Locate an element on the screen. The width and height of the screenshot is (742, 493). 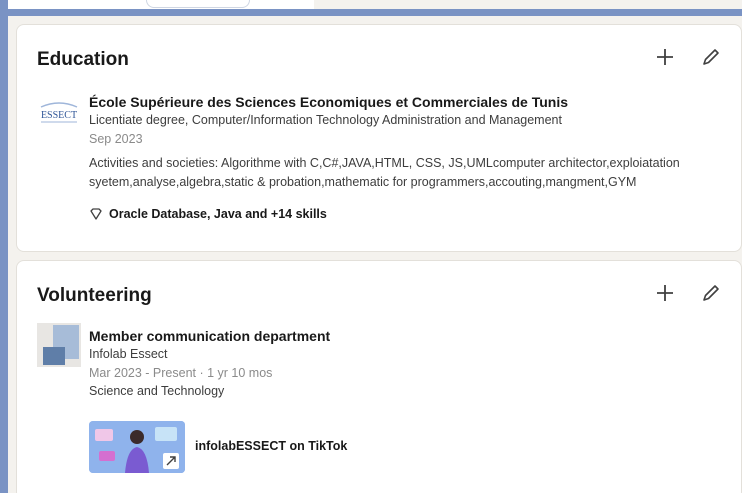
volunteering-title: Volunteering is located at coordinates (94, 295).